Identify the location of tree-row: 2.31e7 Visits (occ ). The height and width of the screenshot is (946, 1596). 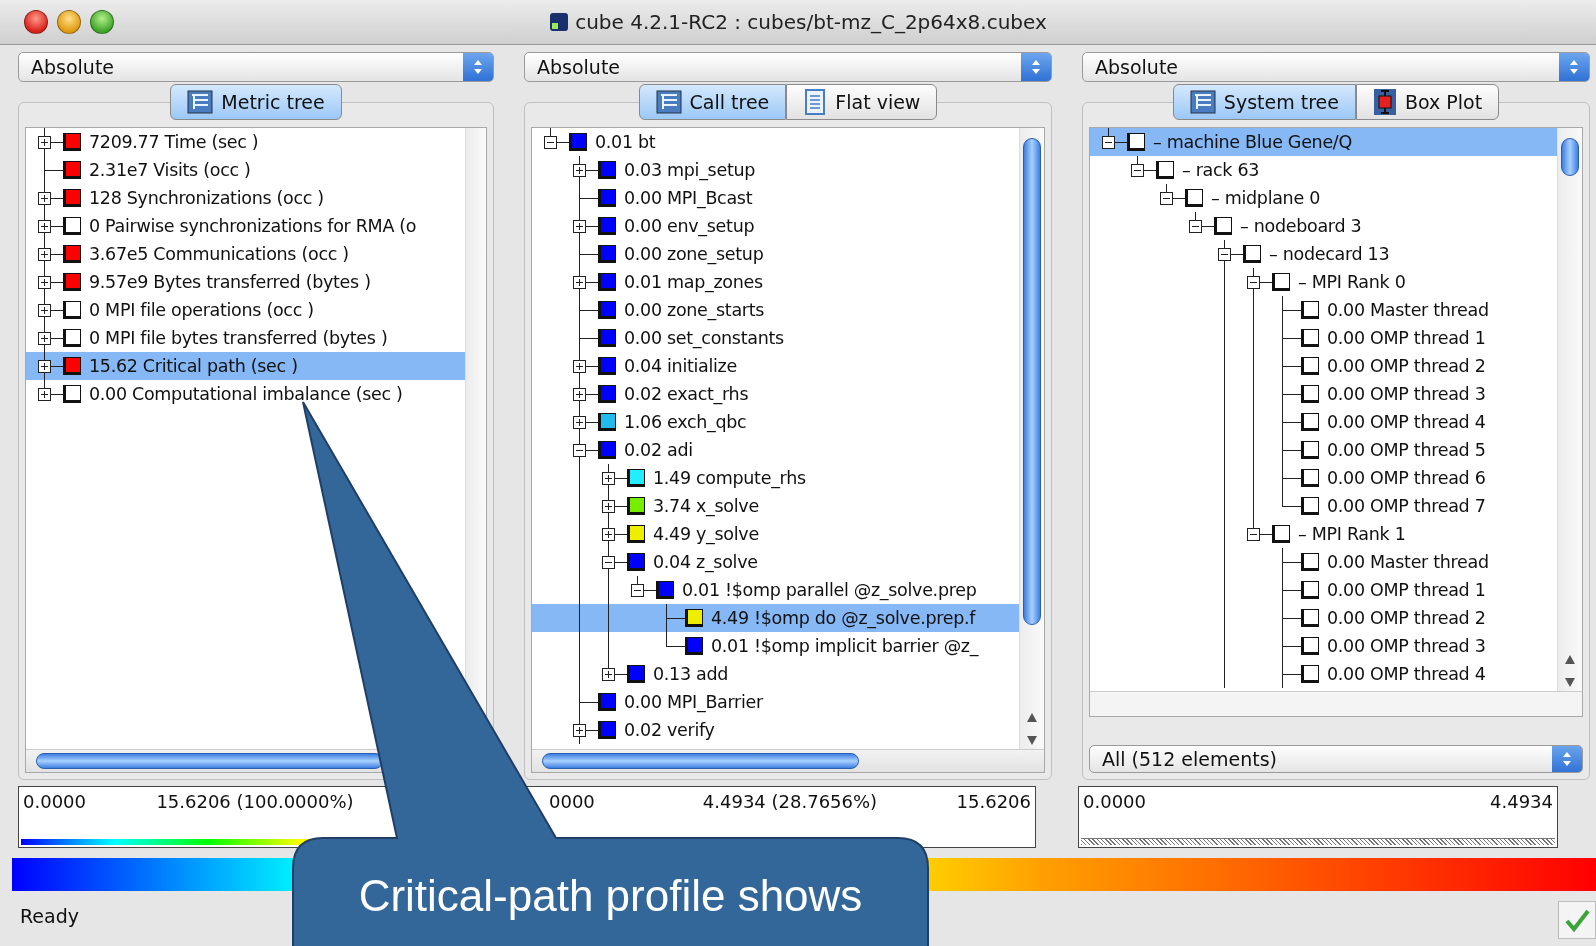
(245, 170).